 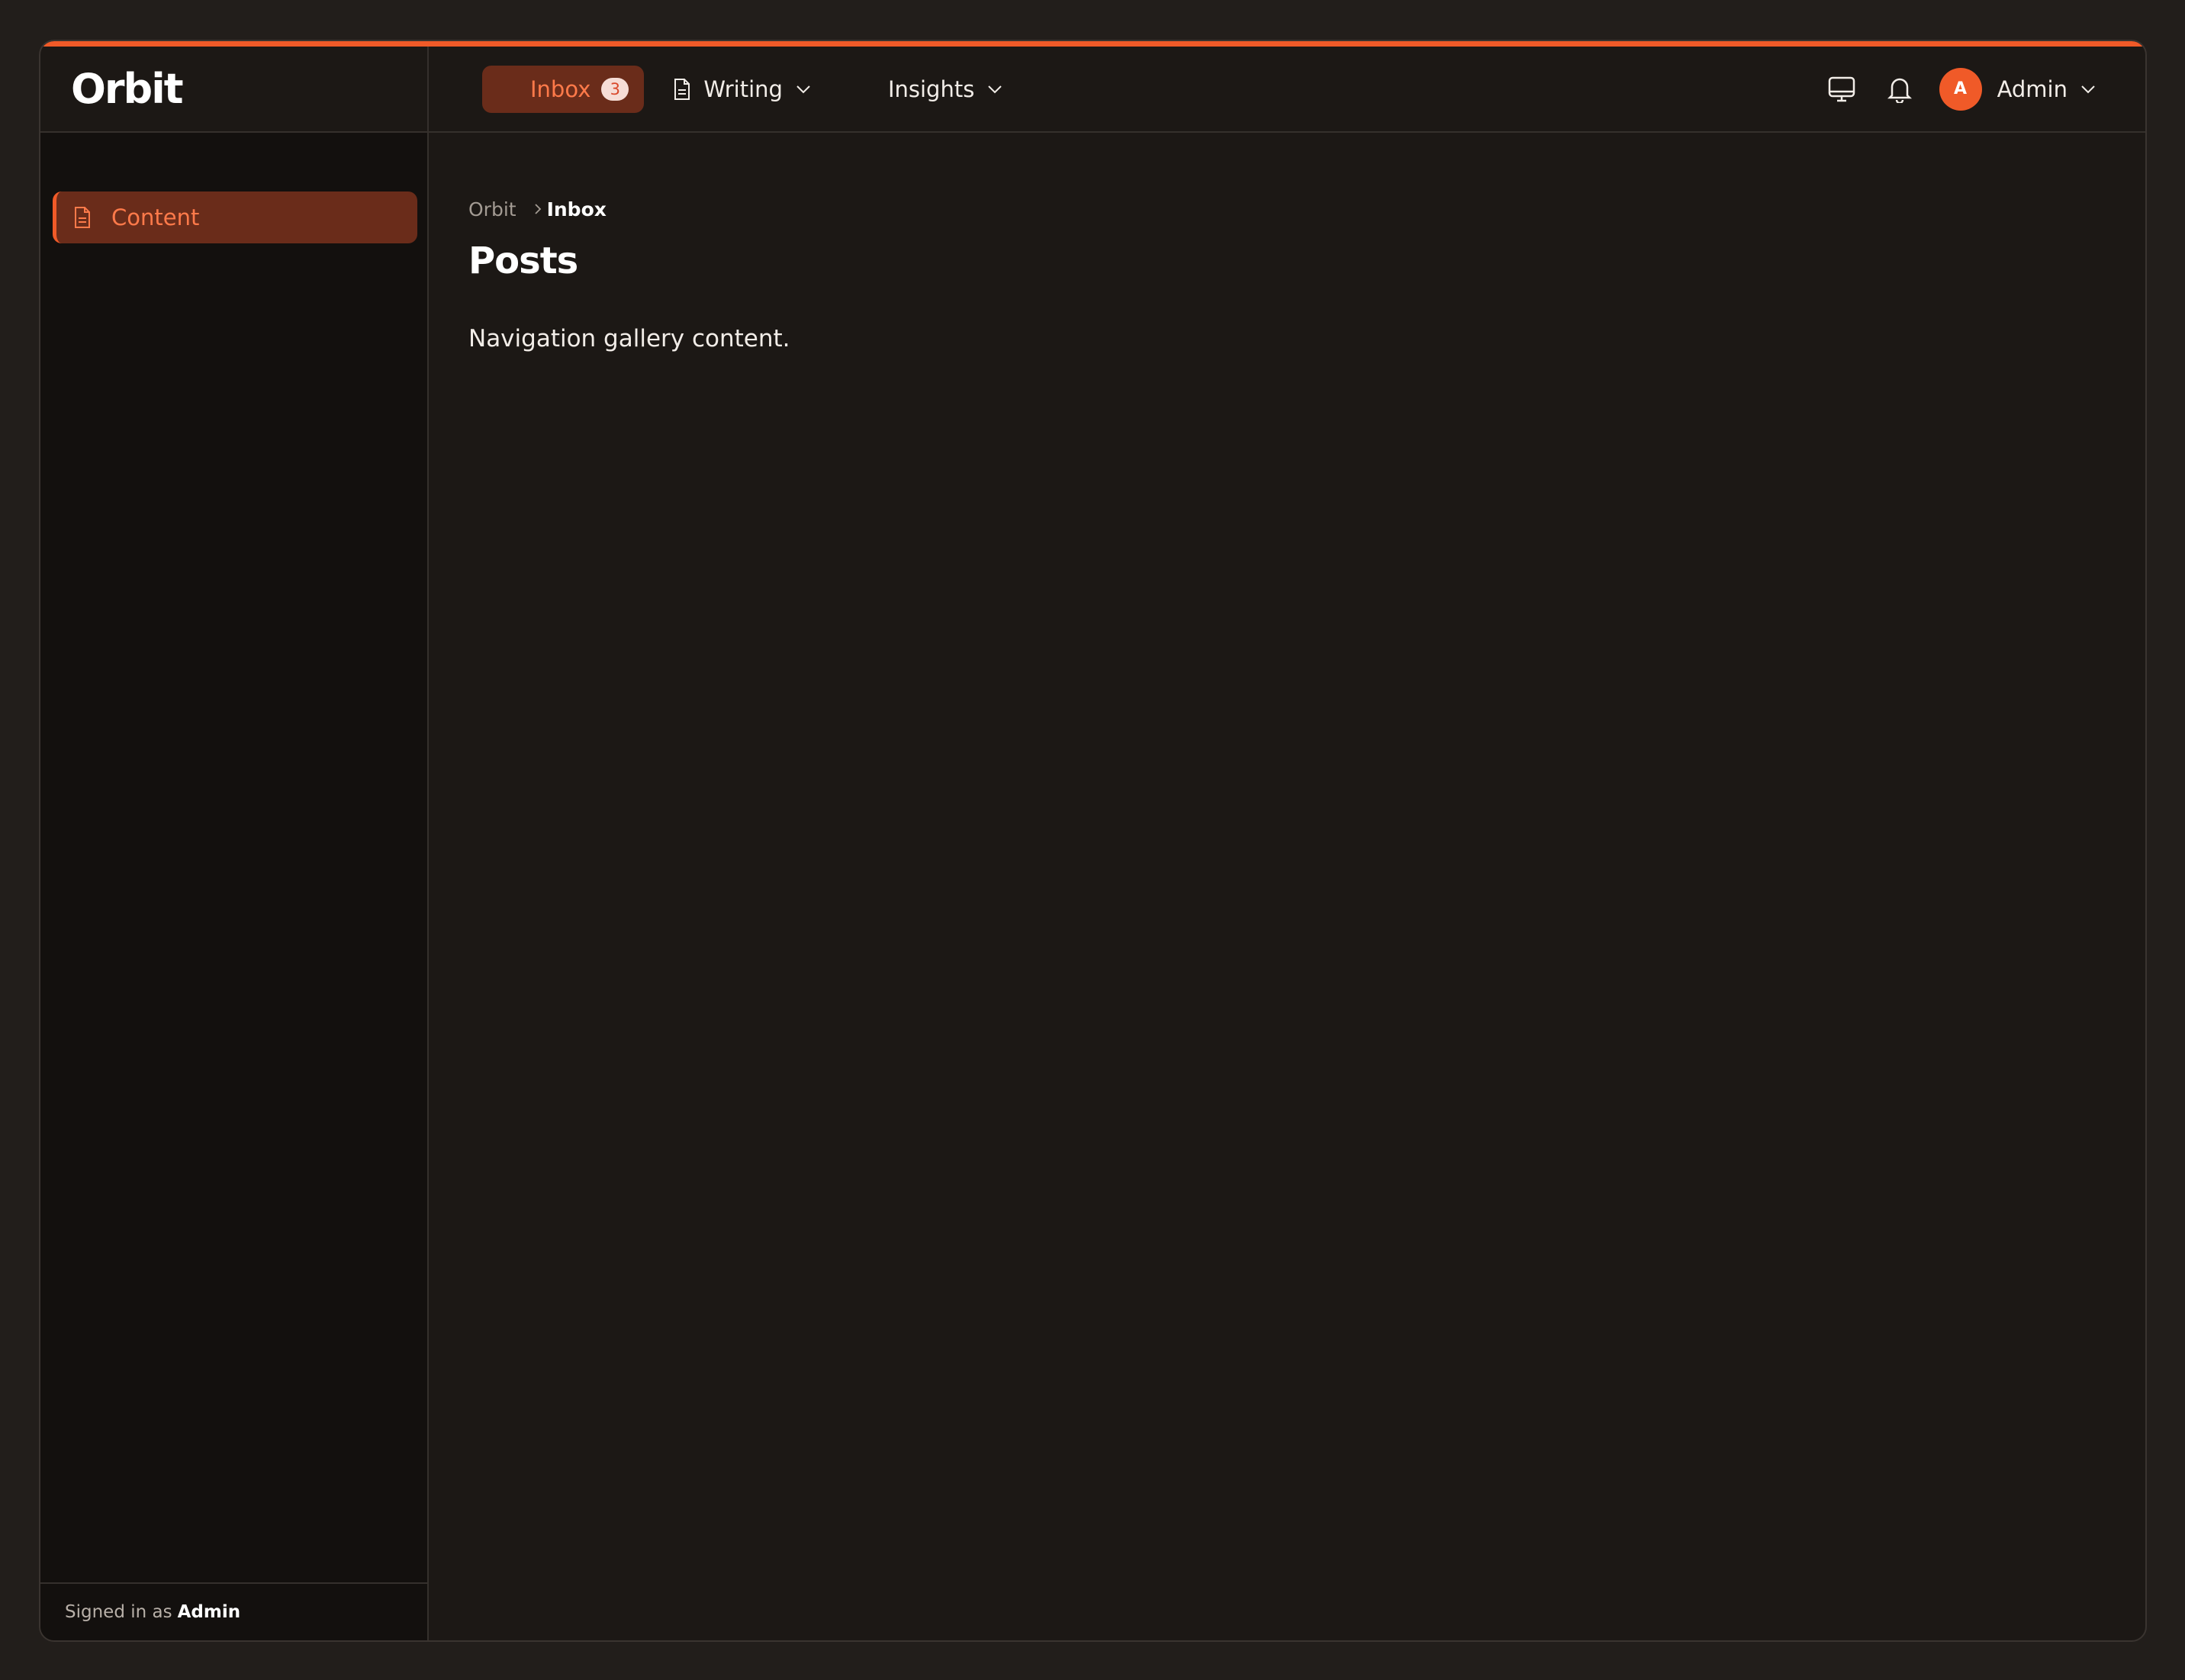 What do you see at coordinates (155, 217) in the screenshot?
I see `sidebar-item-label: Content` at bounding box center [155, 217].